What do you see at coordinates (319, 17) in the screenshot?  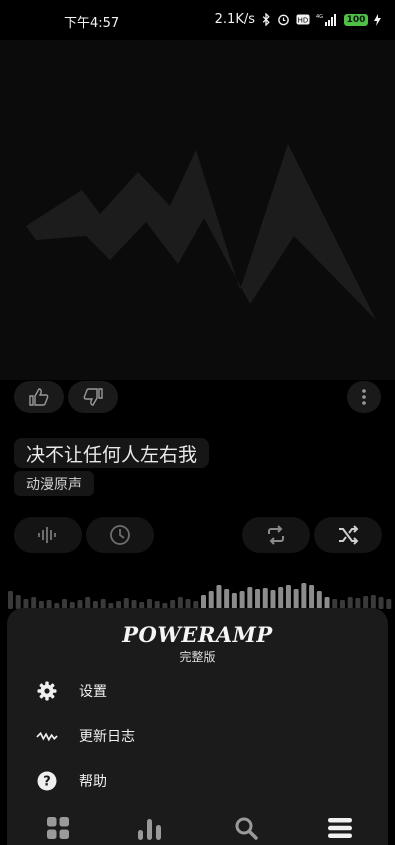 I see `svg-text: 4G` at bounding box center [319, 17].